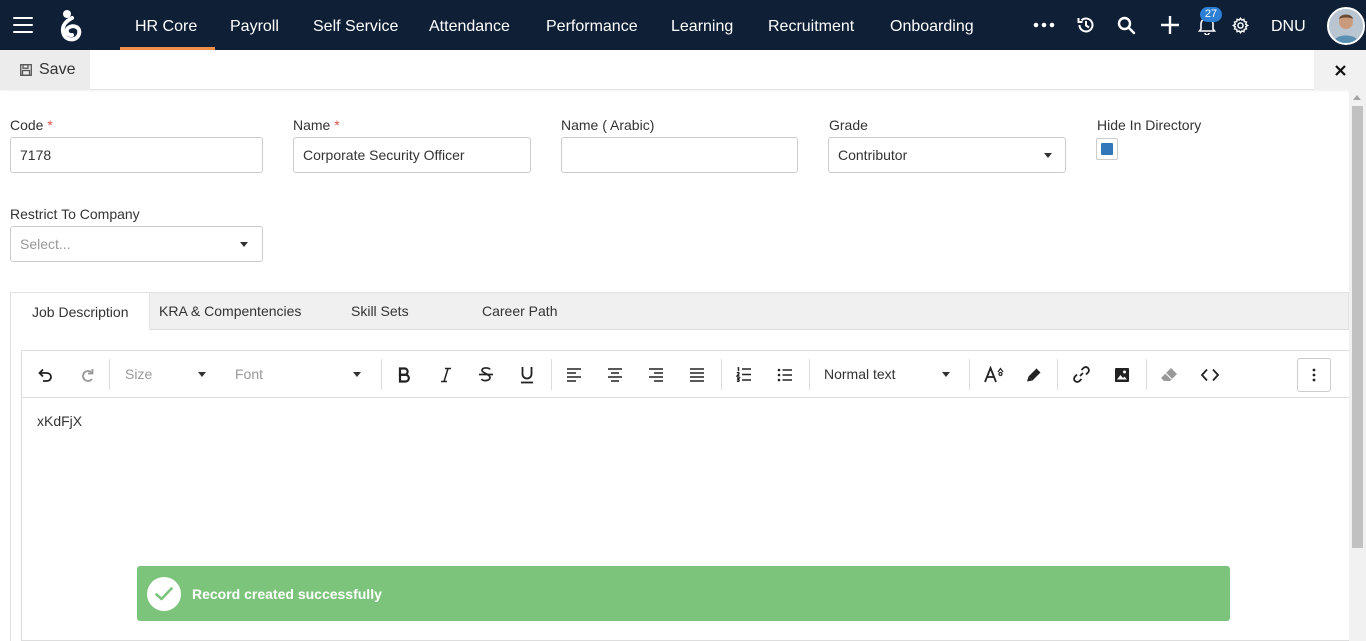 The image size is (1366, 641). I want to click on highlight-icon, so click(1034, 374).